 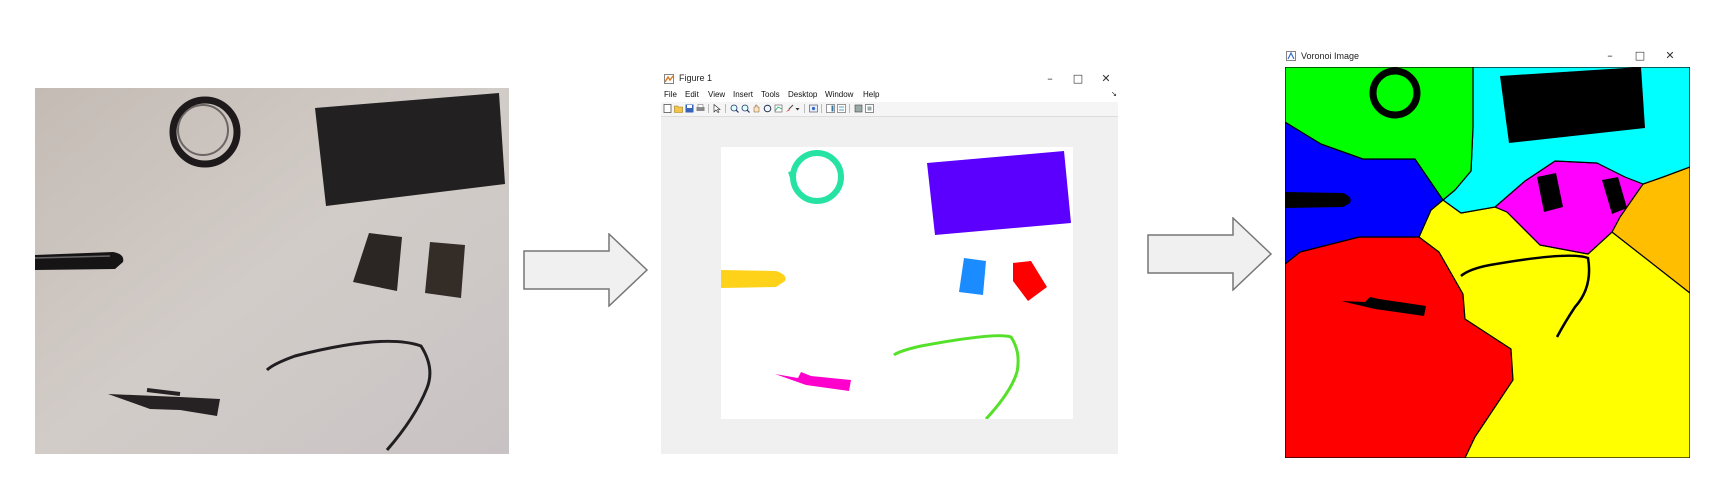 I want to click on matlab-icon, so click(x=669, y=79).